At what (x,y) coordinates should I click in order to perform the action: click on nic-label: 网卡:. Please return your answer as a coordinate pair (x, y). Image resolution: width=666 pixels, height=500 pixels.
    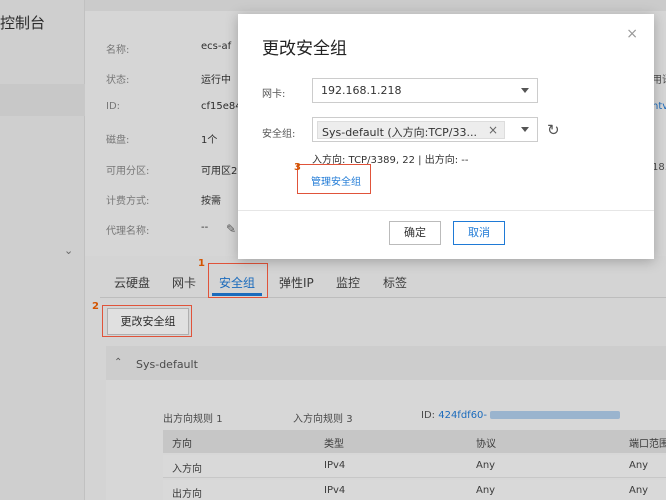
    Looking at the image, I should click on (274, 94).